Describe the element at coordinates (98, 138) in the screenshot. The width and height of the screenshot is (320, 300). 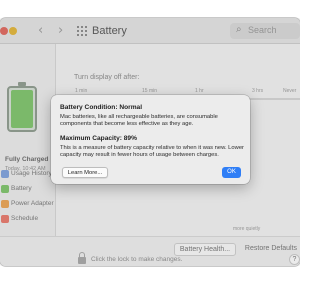
I see `maximum-capacity-title: Maximum Capacity: 89%` at that location.